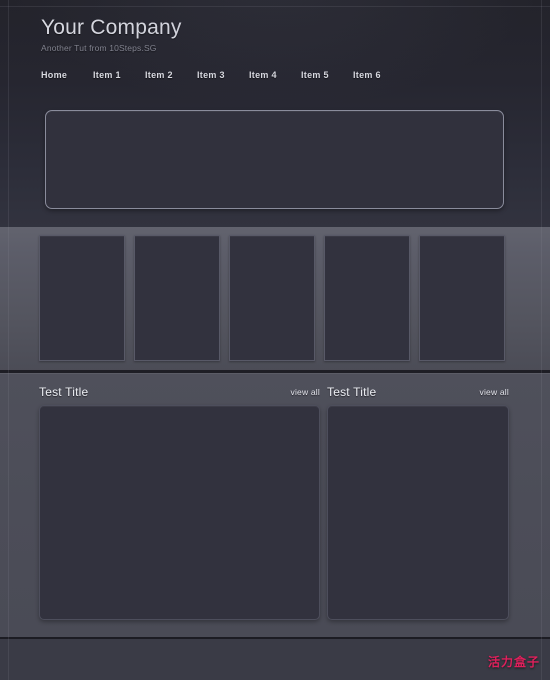 The height and width of the screenshot is (680, 550). I want to click on nav-item-item-4: Item 4, so click(275, 75).